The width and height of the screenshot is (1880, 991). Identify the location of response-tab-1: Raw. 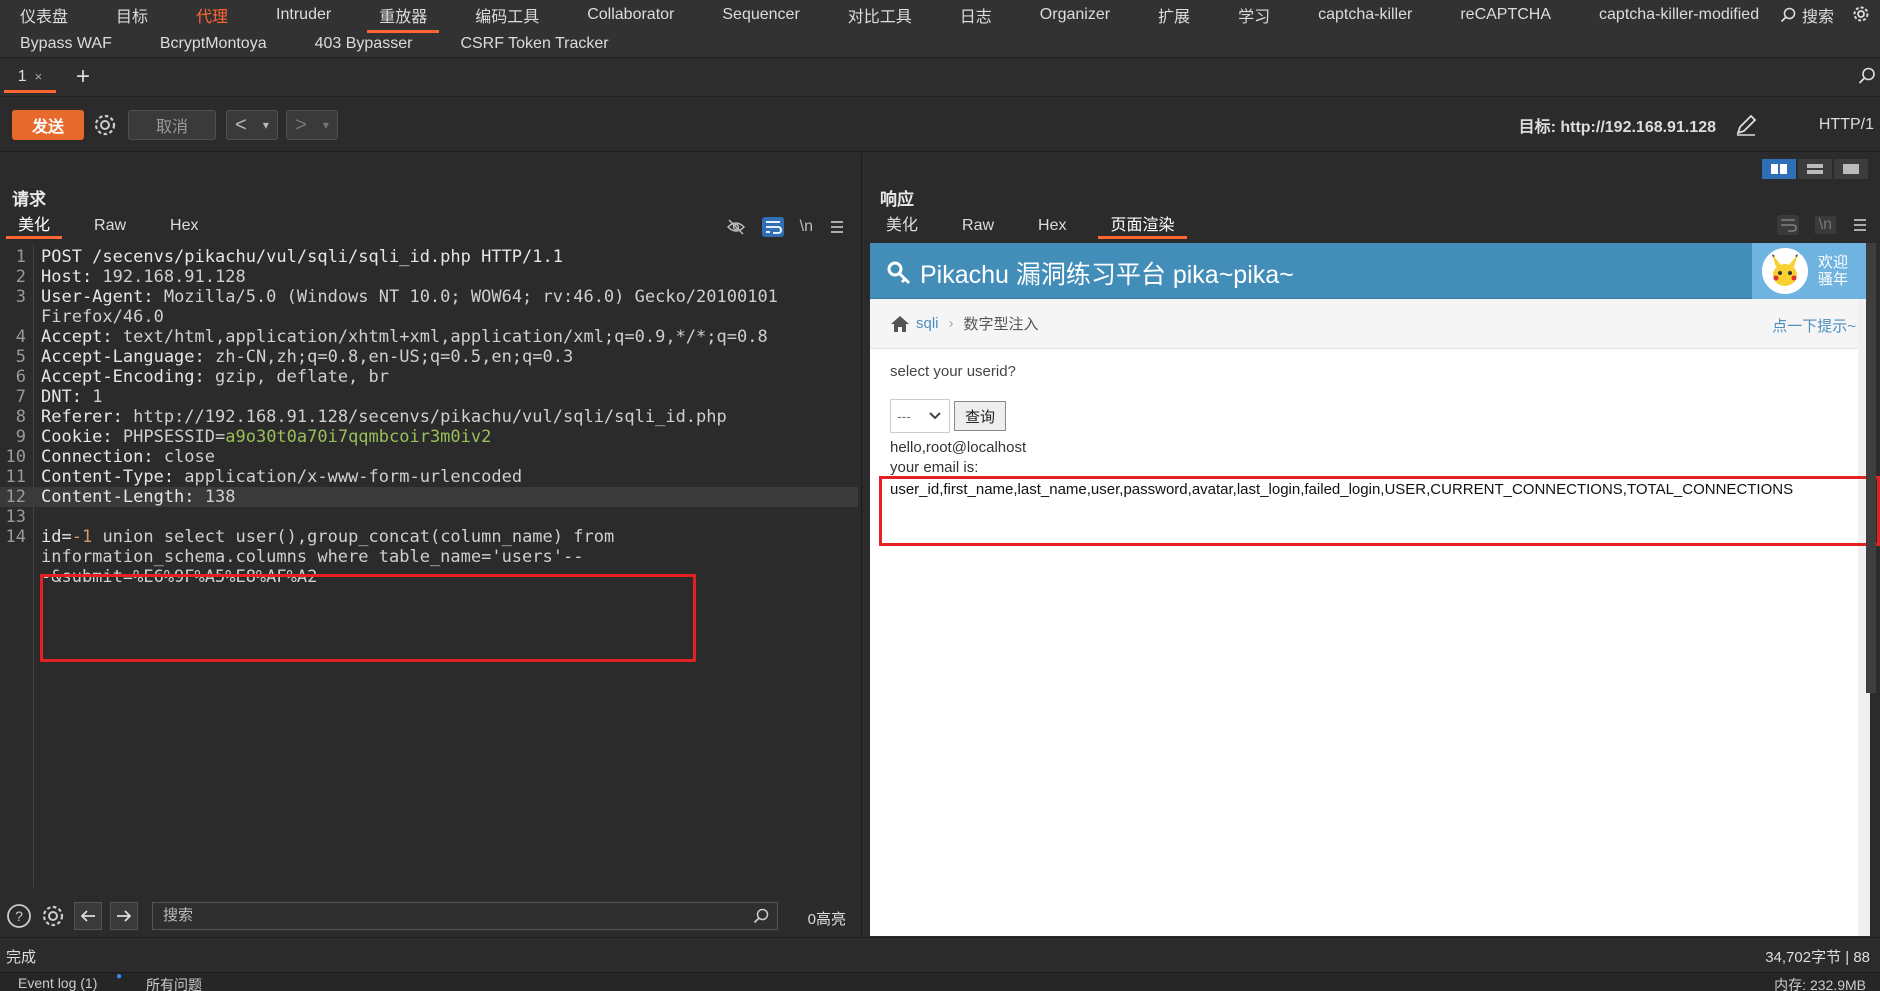
(978, 227).